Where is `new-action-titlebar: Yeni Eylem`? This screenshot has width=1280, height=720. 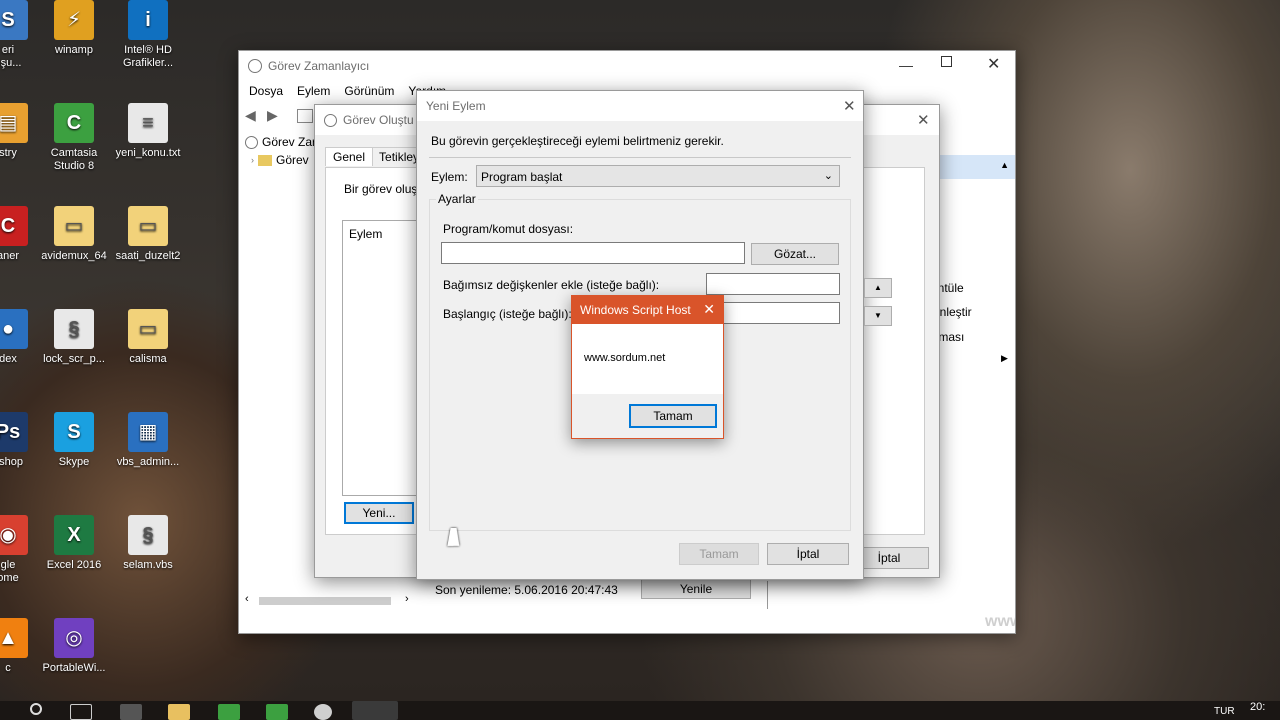
new-action-titlebar: Yeni Eylem is located at coordinates (640, 106).